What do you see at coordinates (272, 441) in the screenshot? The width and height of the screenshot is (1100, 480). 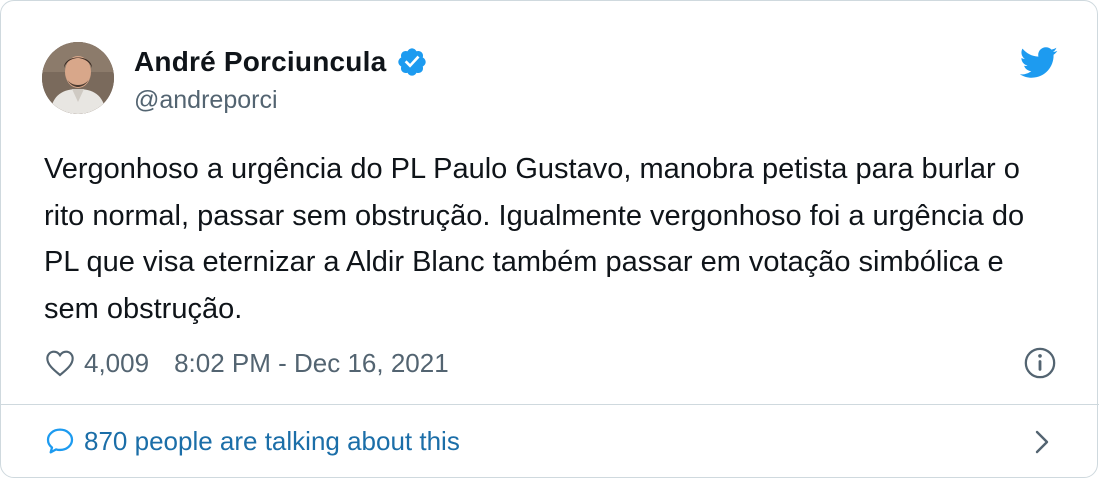 I see `talking-count-link: 870 people are talking about this` at bounding box center [272, 441].